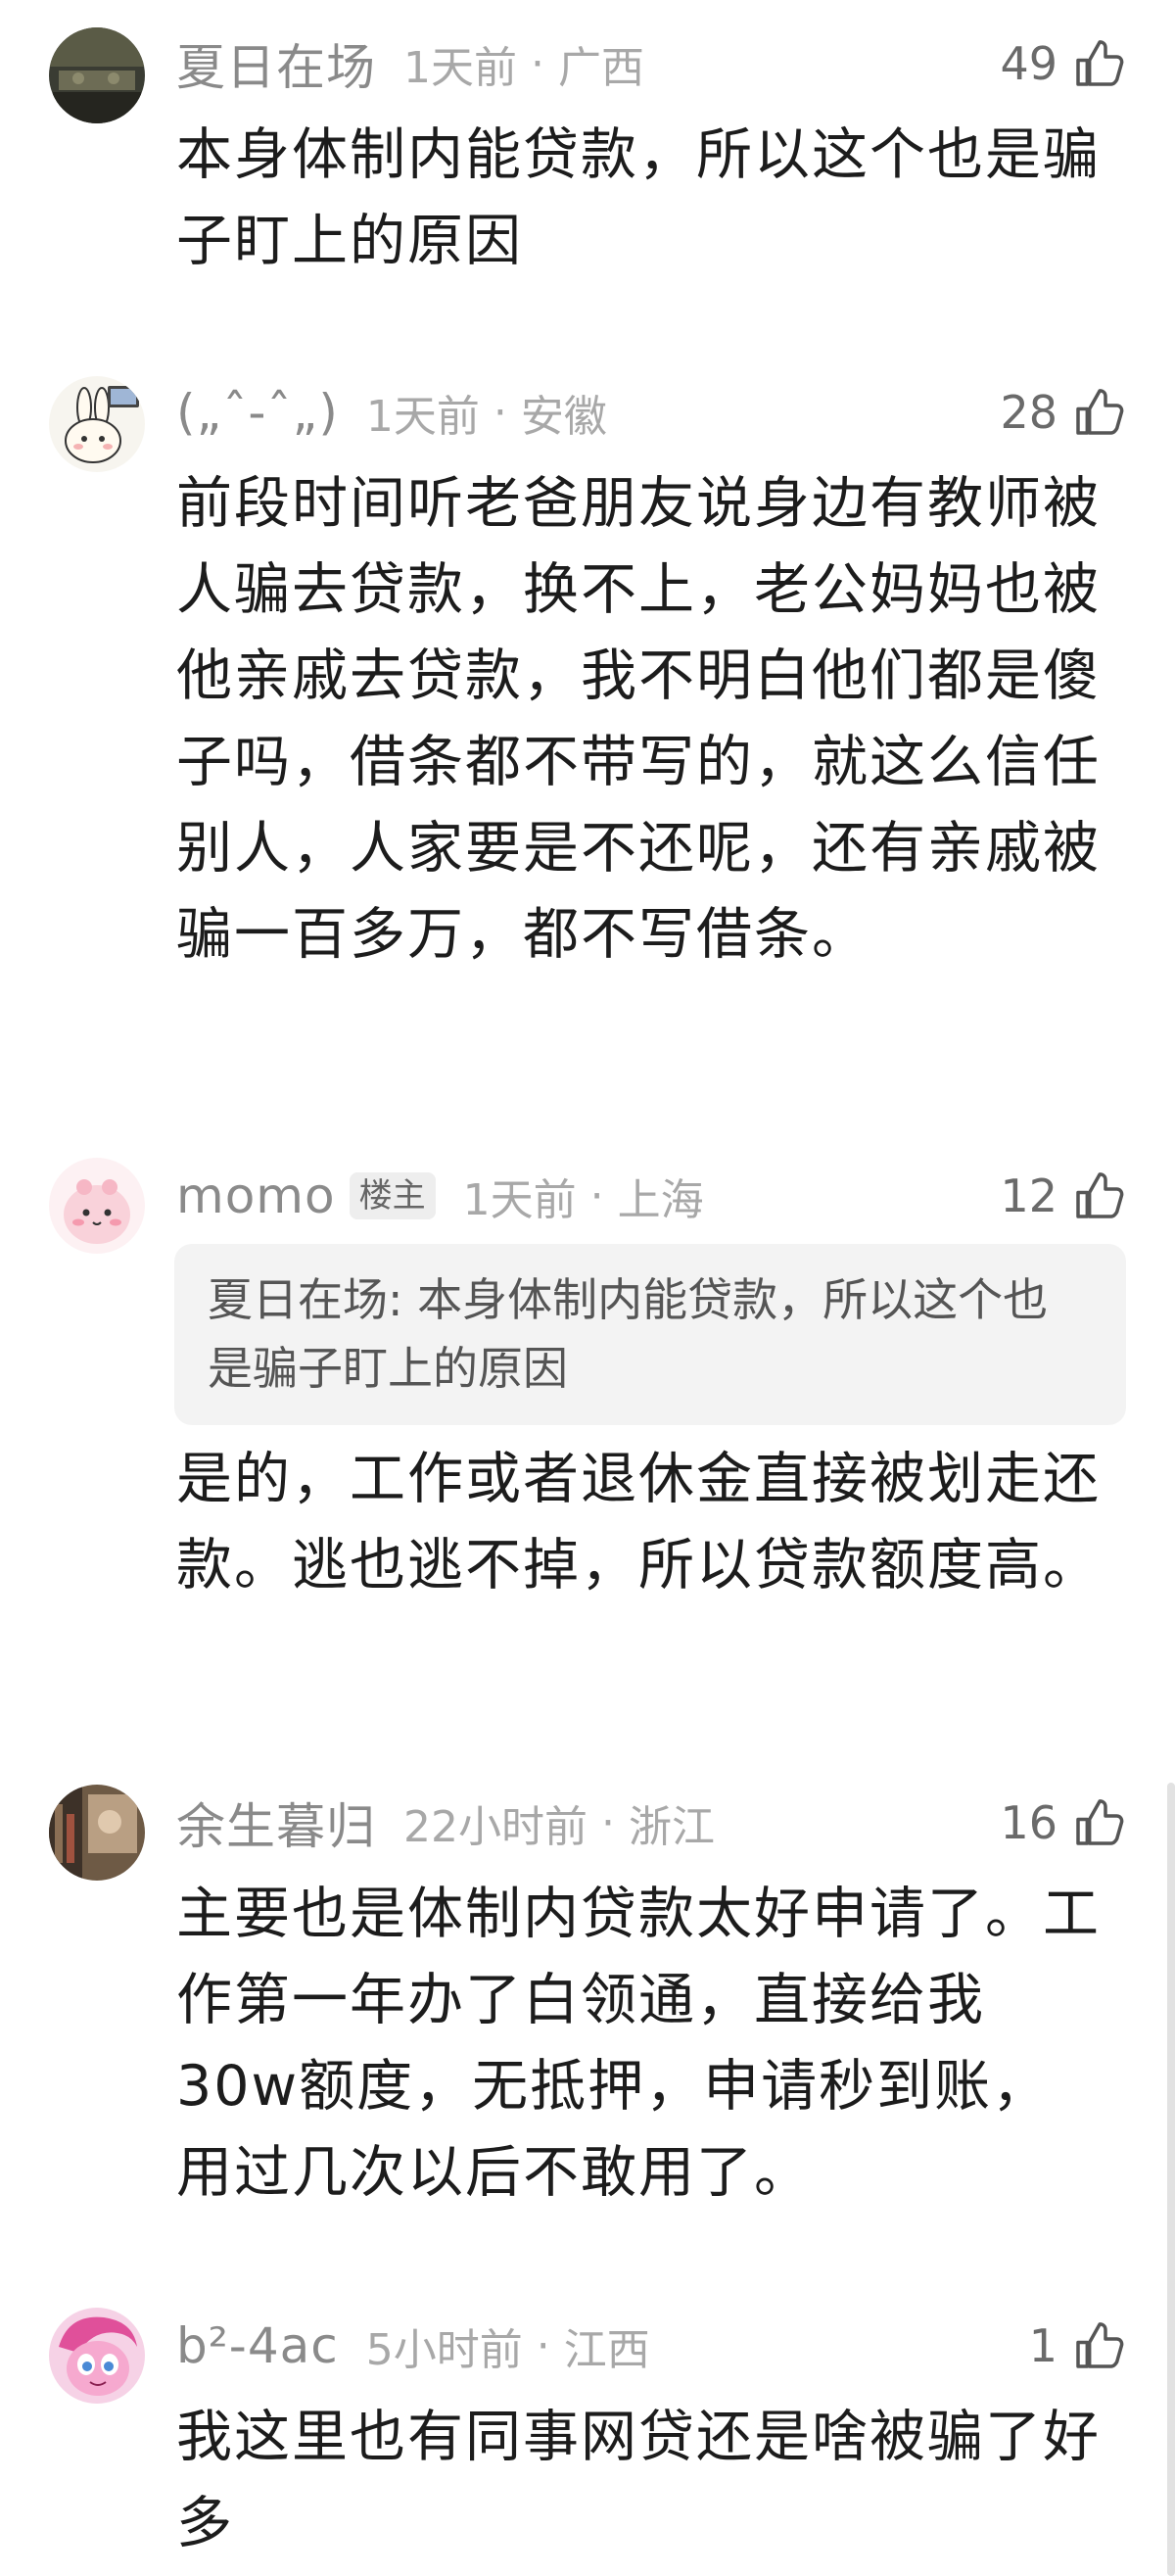 This screenshot has width=1175, height=2576. I want to click on comment-time: 5小时前, so click(444, 2350).